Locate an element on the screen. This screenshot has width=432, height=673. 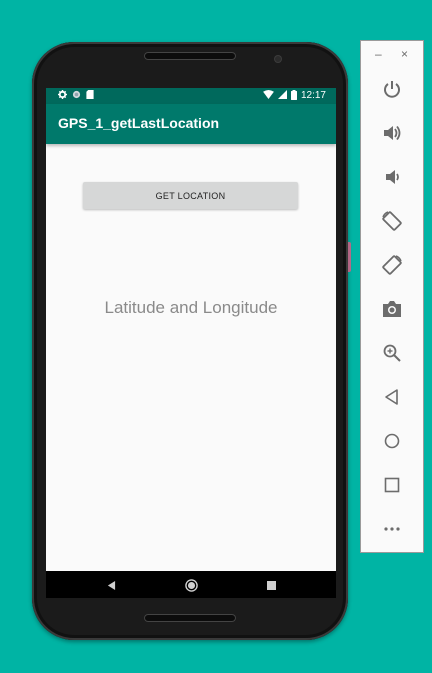
power-icon is located at coordinates (392, 89).